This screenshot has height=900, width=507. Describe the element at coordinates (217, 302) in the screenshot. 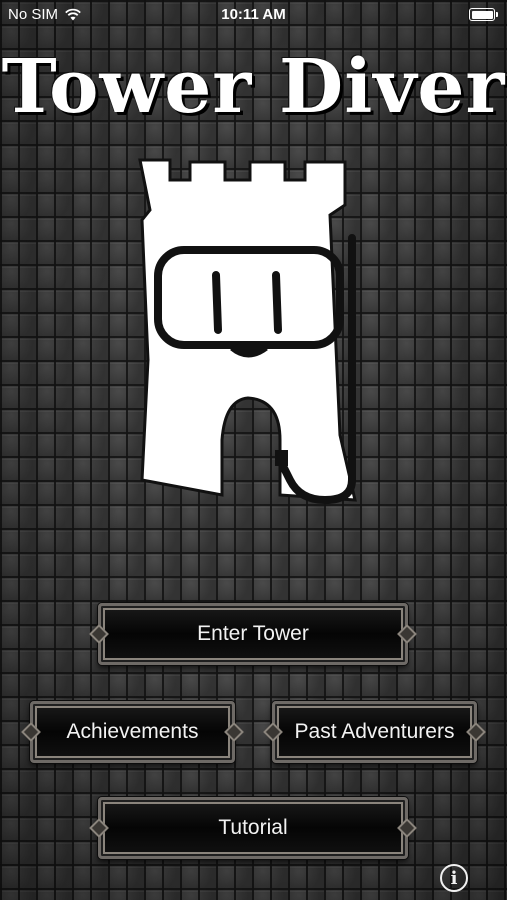

I see `left-eye` at that location.